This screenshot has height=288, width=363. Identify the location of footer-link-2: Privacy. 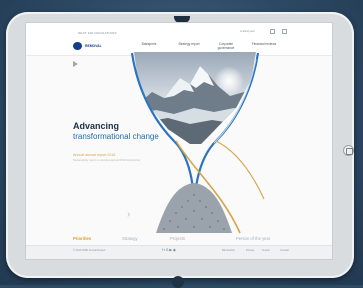
(250, 250).